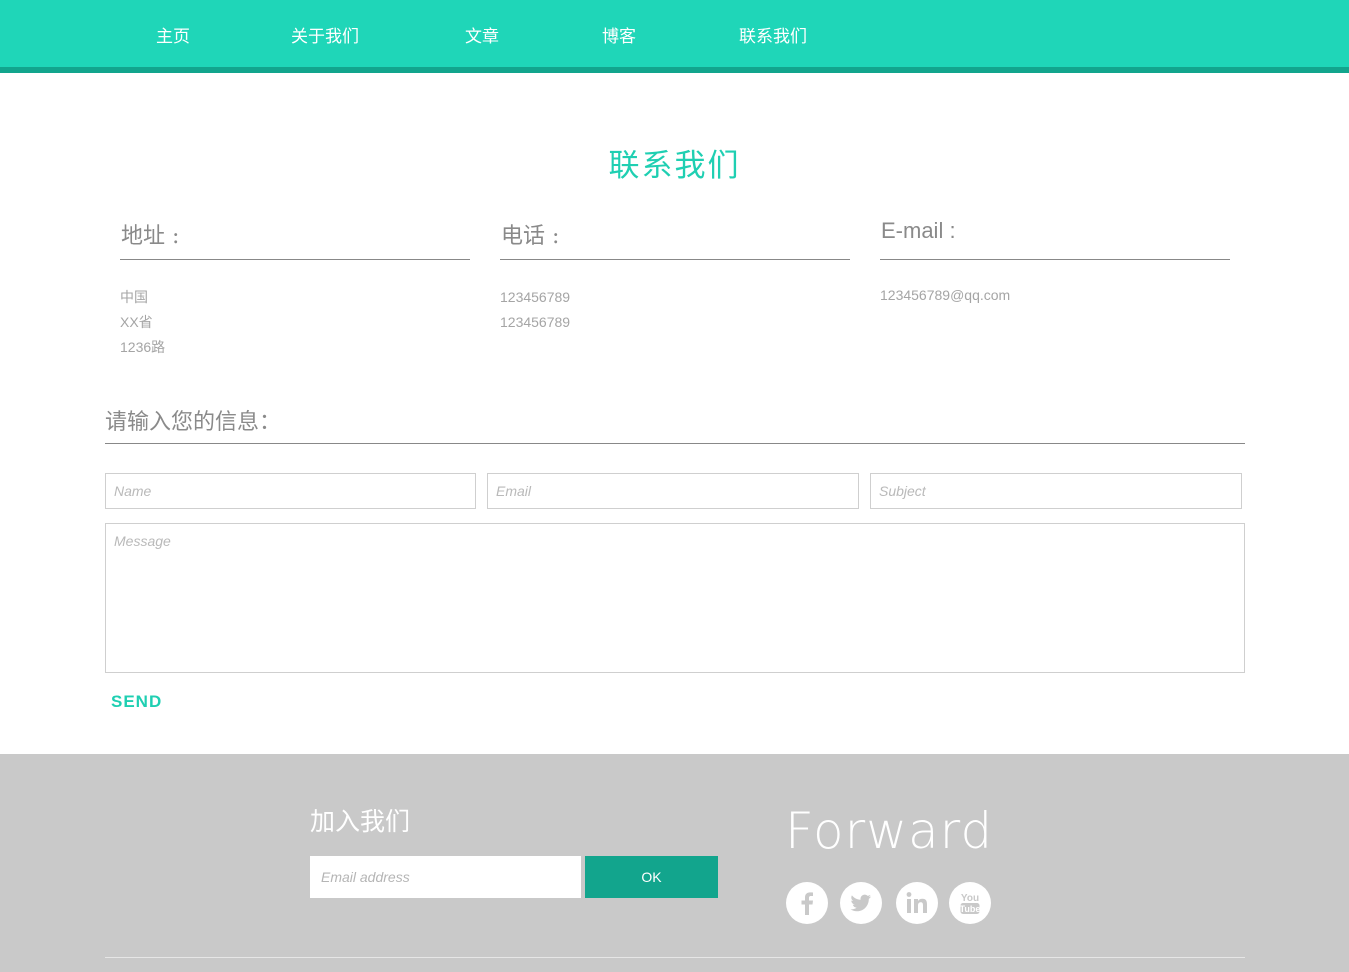  I want to click on newsletter-email-input, so click(445, 877).